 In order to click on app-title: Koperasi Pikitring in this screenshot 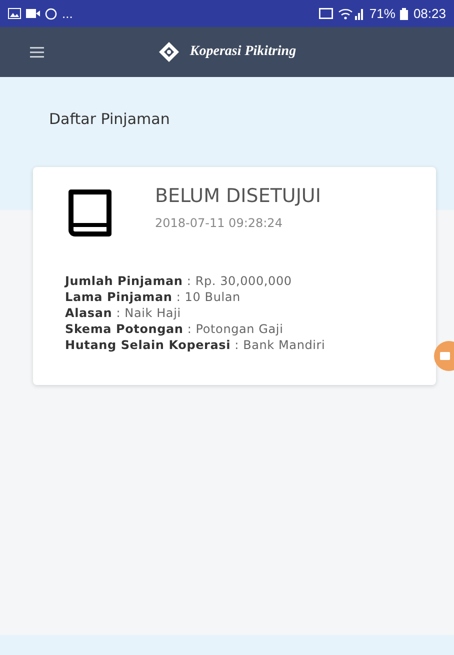, I will do `click(243, 52)`.